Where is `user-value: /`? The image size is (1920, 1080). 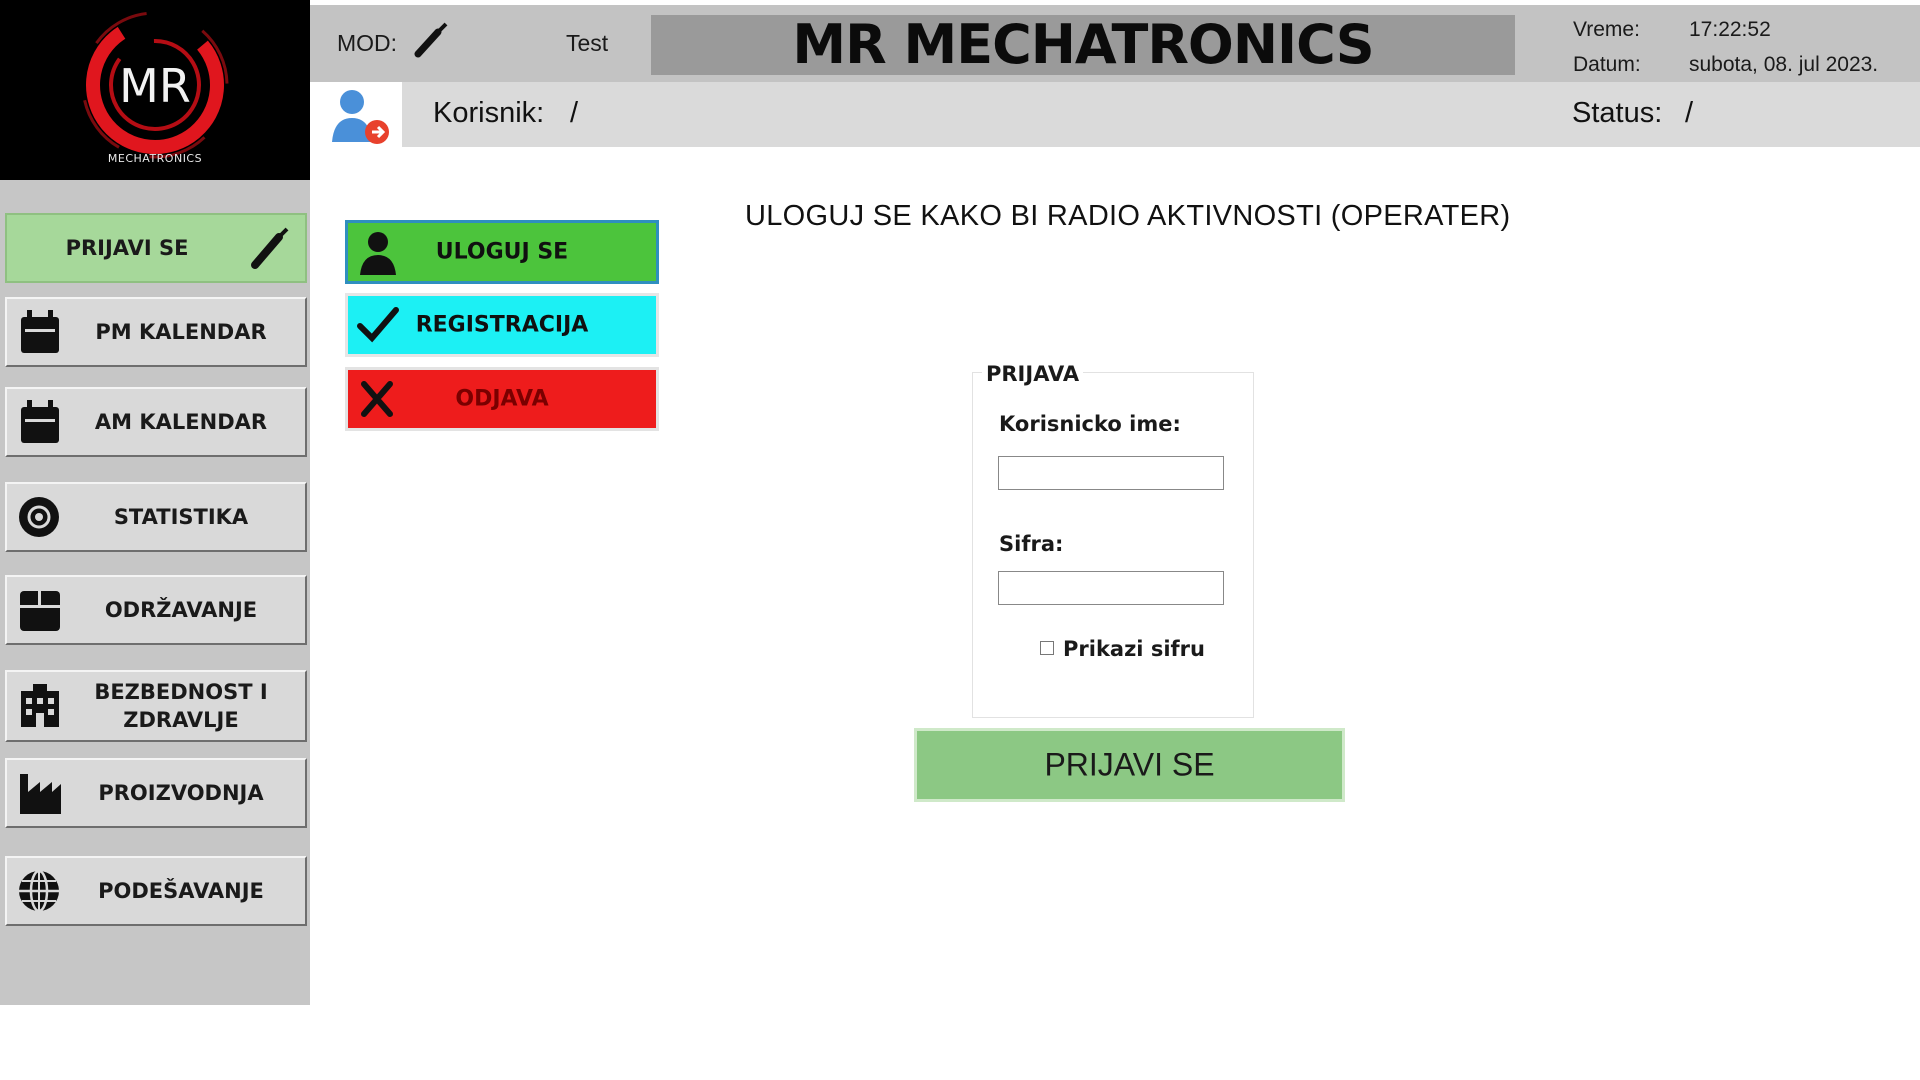 user-value: / is located at coordinates (574, 113).